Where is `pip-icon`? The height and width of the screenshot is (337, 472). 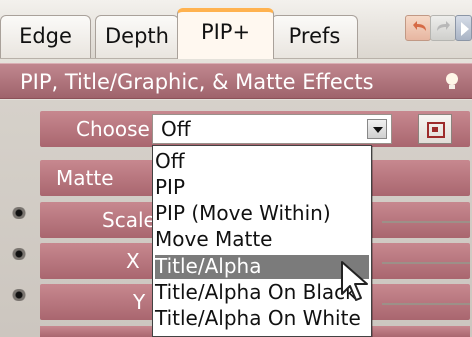
pip-icon is located at coordinates (435, 129).